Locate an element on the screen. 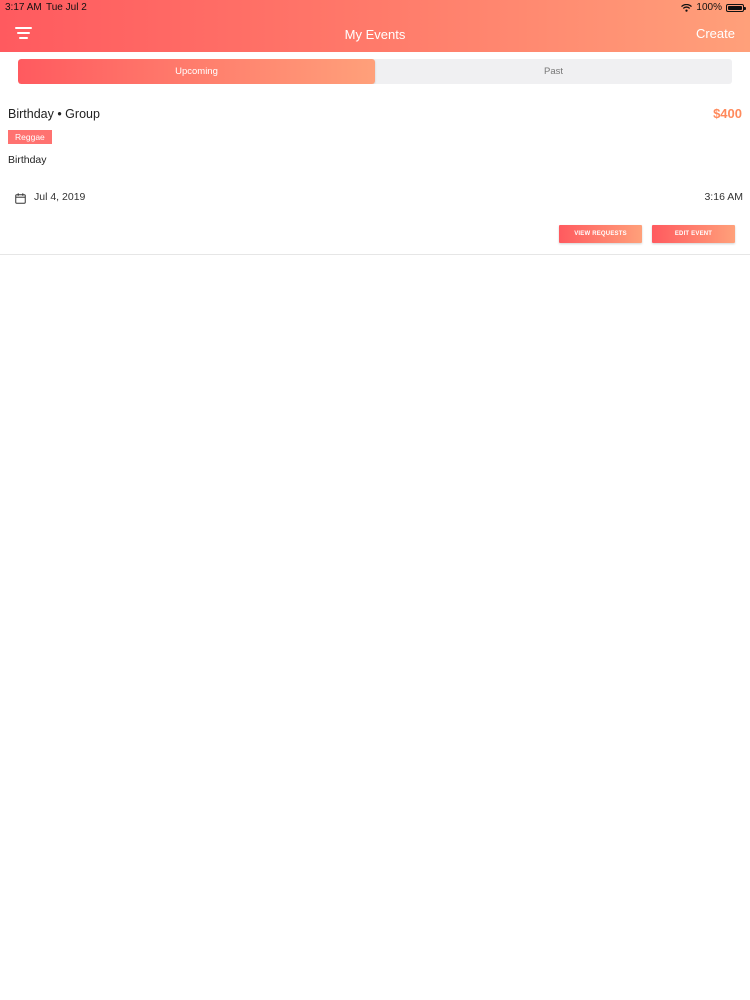 This screenshot has width=750, height=1000. page-title: My Events is located at coordinates (375, 34).